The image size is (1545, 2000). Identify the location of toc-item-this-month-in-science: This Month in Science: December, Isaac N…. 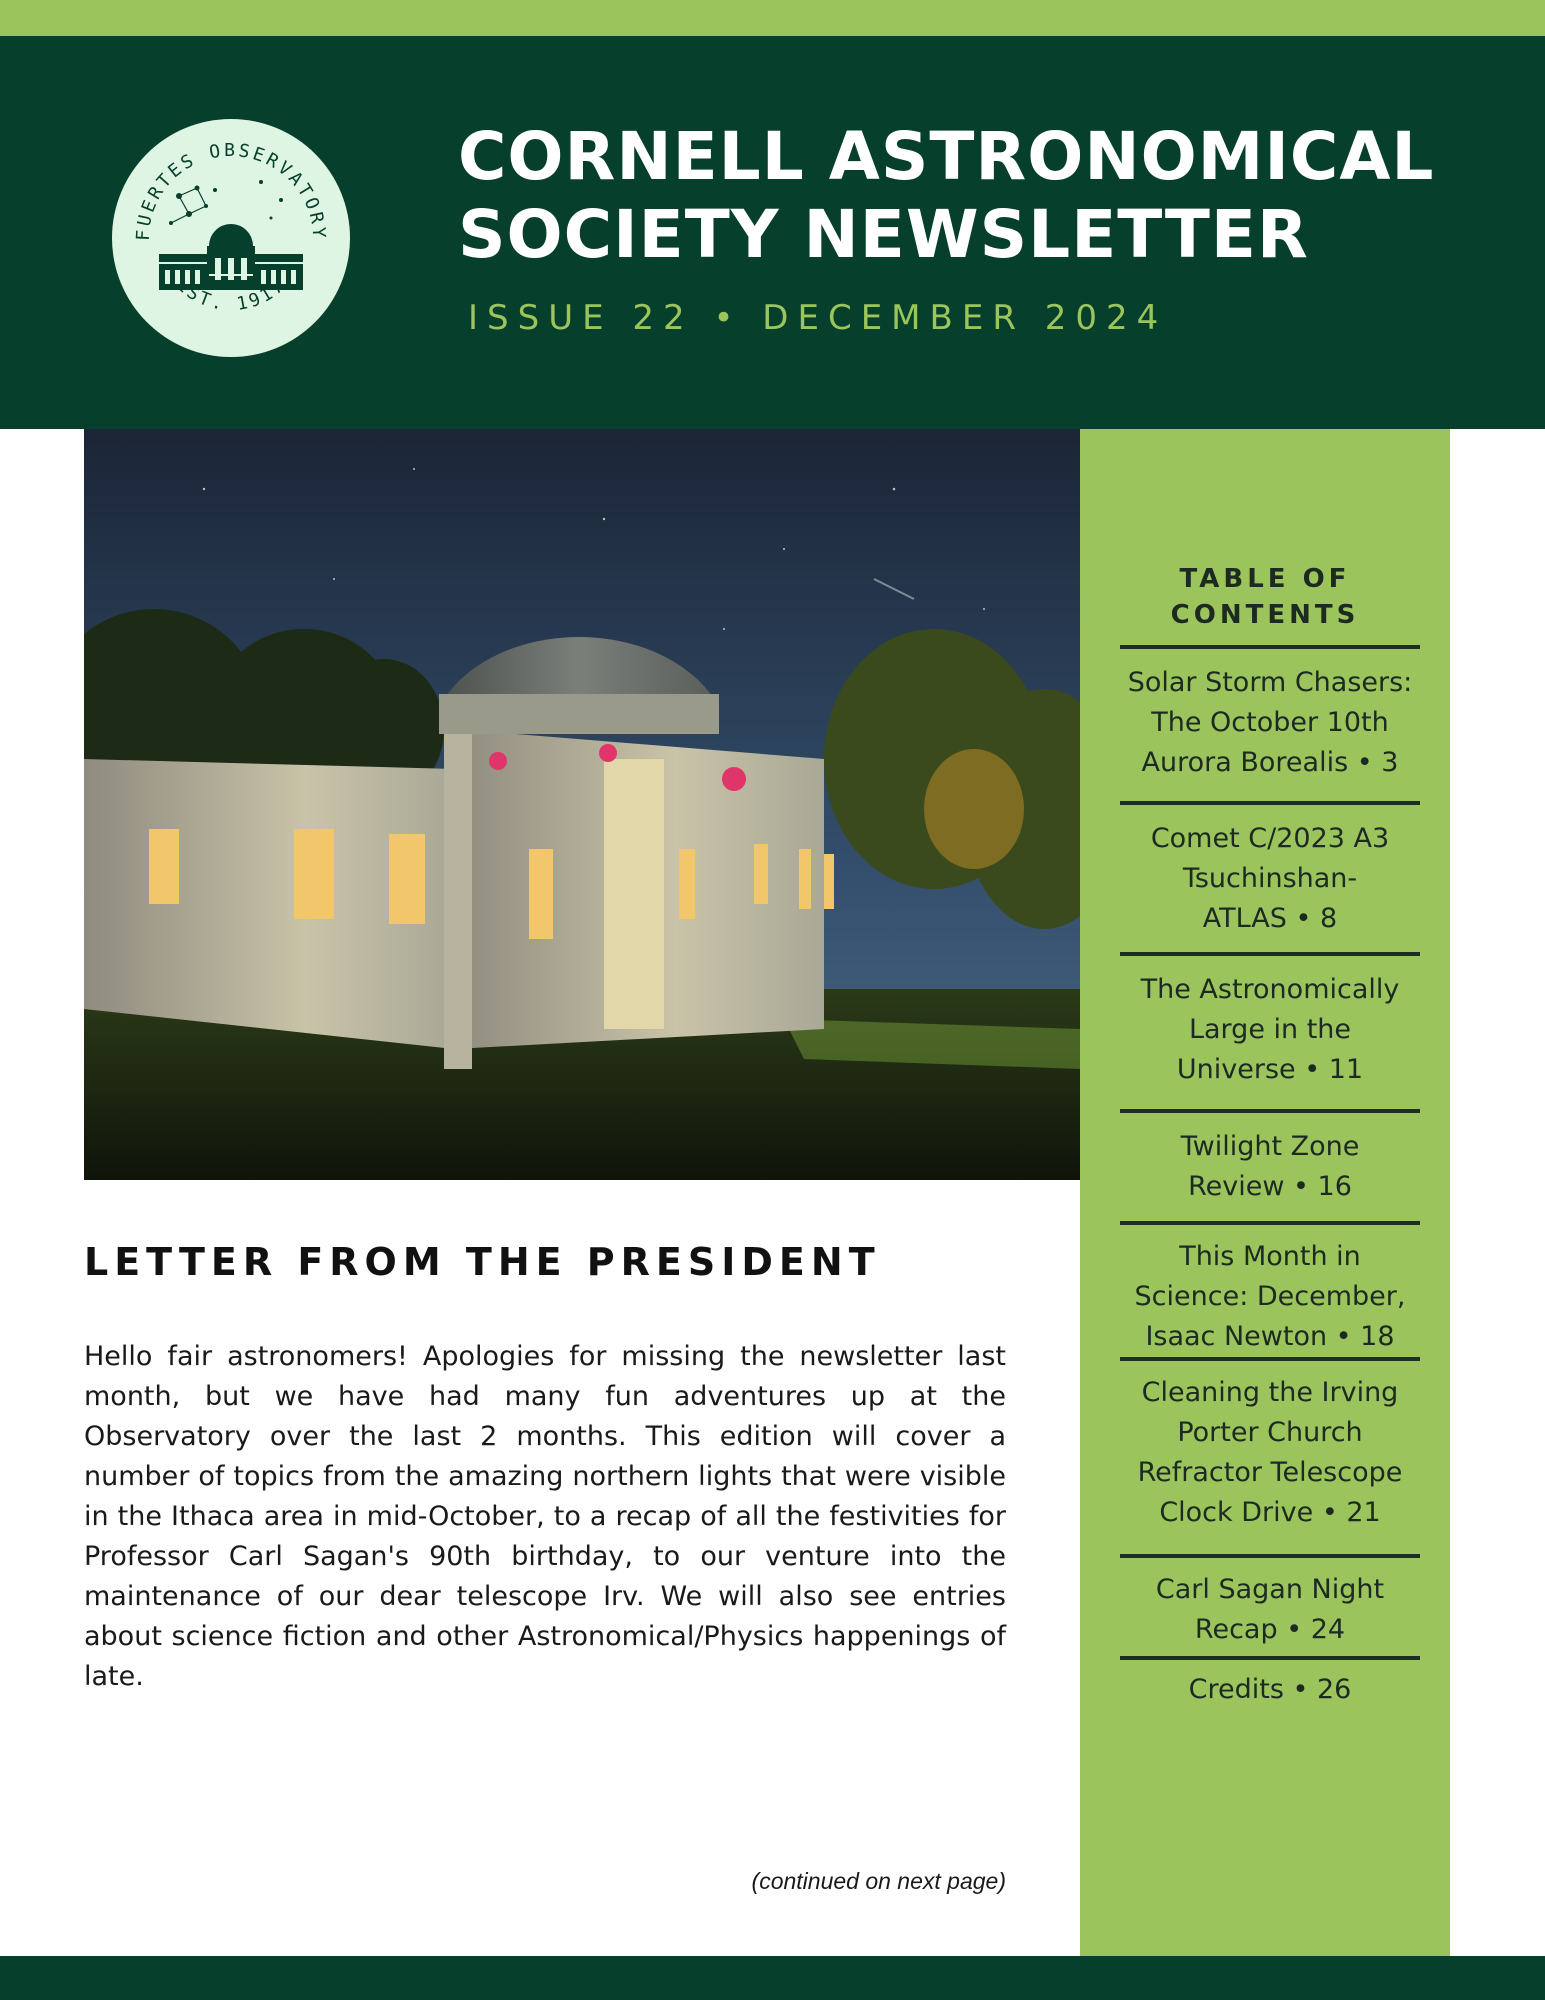
(1270, 1297).